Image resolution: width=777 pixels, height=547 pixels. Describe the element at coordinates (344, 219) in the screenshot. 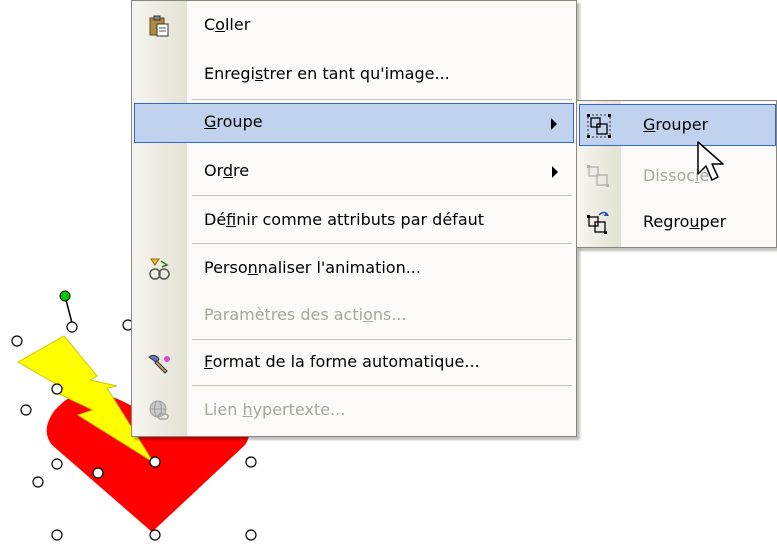

I see `menu-item-label: Définir comme attributs par défaut` at that location.